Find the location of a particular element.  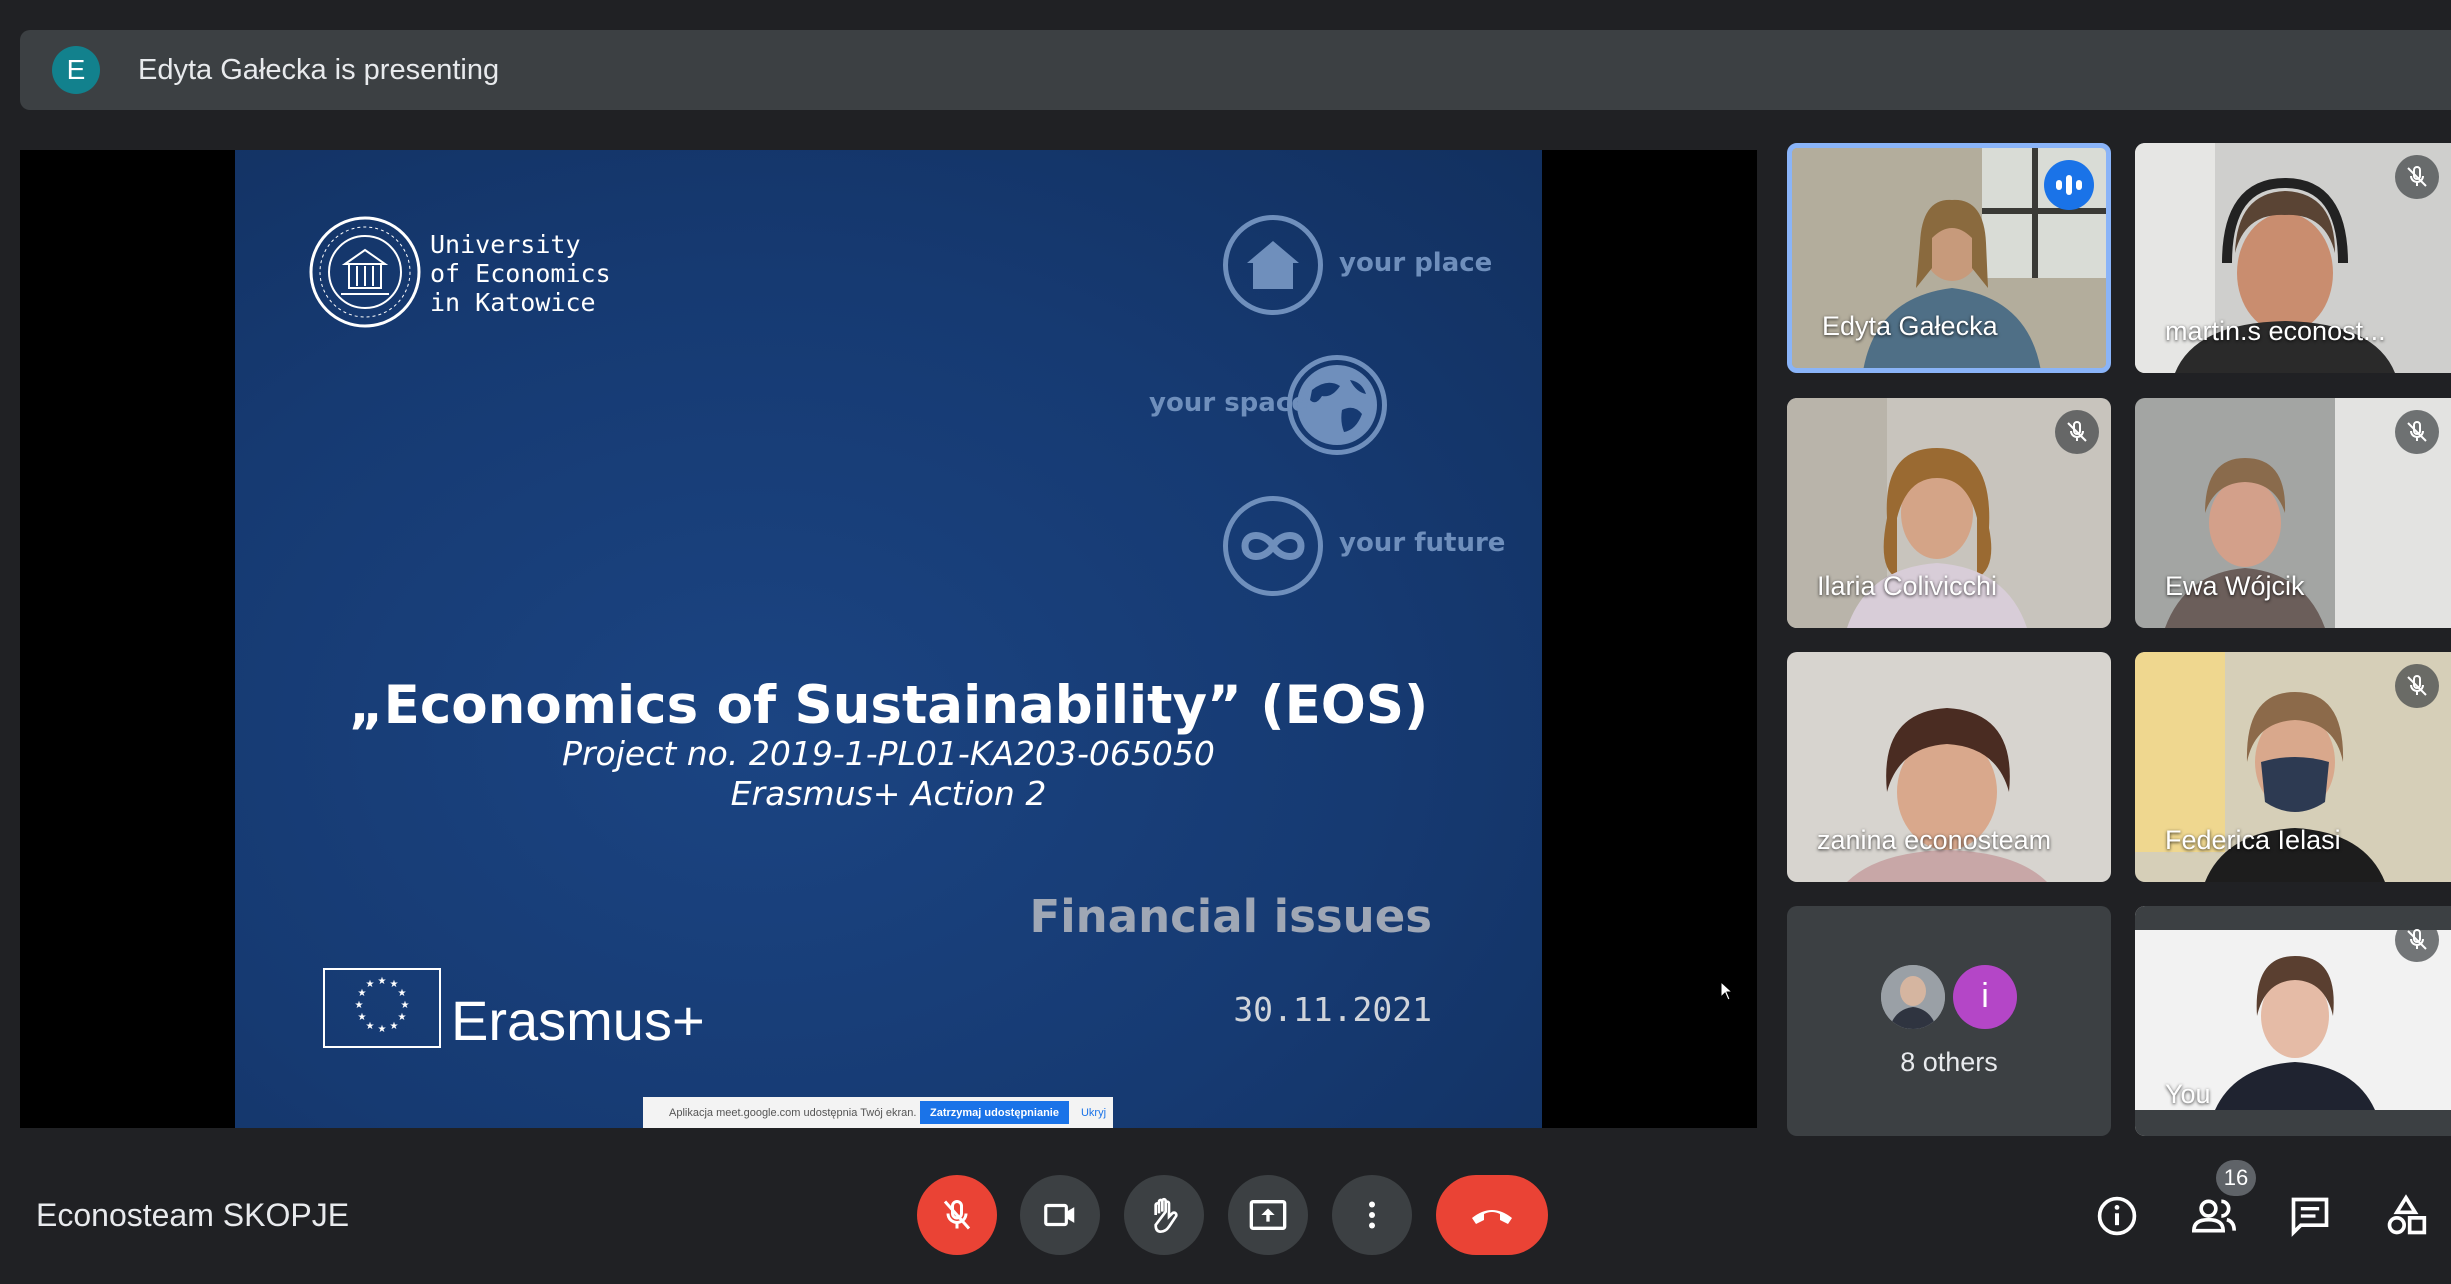

raise-hand-icon is located at coordinates (1166, 1215).